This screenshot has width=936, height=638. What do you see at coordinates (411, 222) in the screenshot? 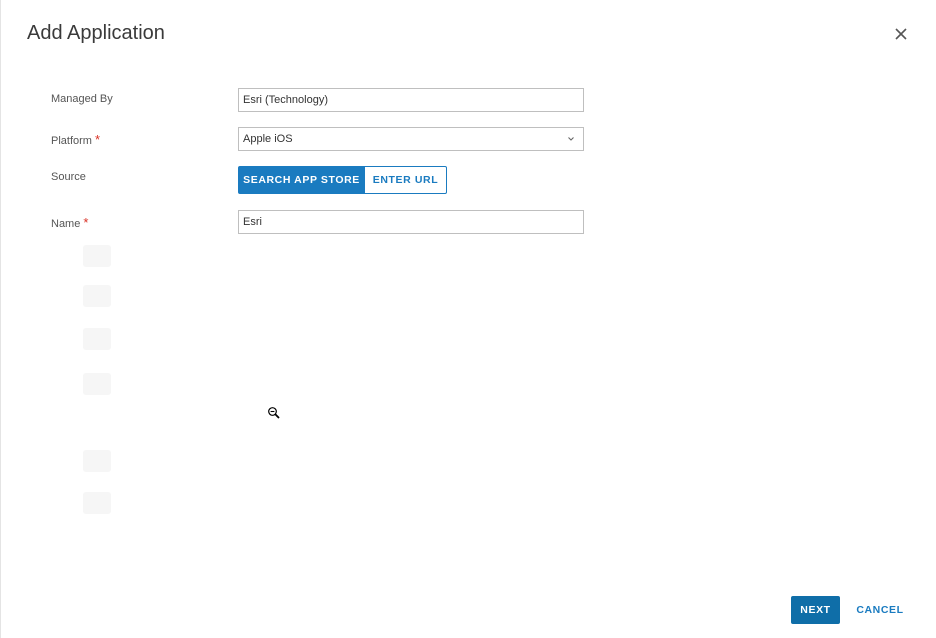
I see `name-field` at bounding box center [411, 222].